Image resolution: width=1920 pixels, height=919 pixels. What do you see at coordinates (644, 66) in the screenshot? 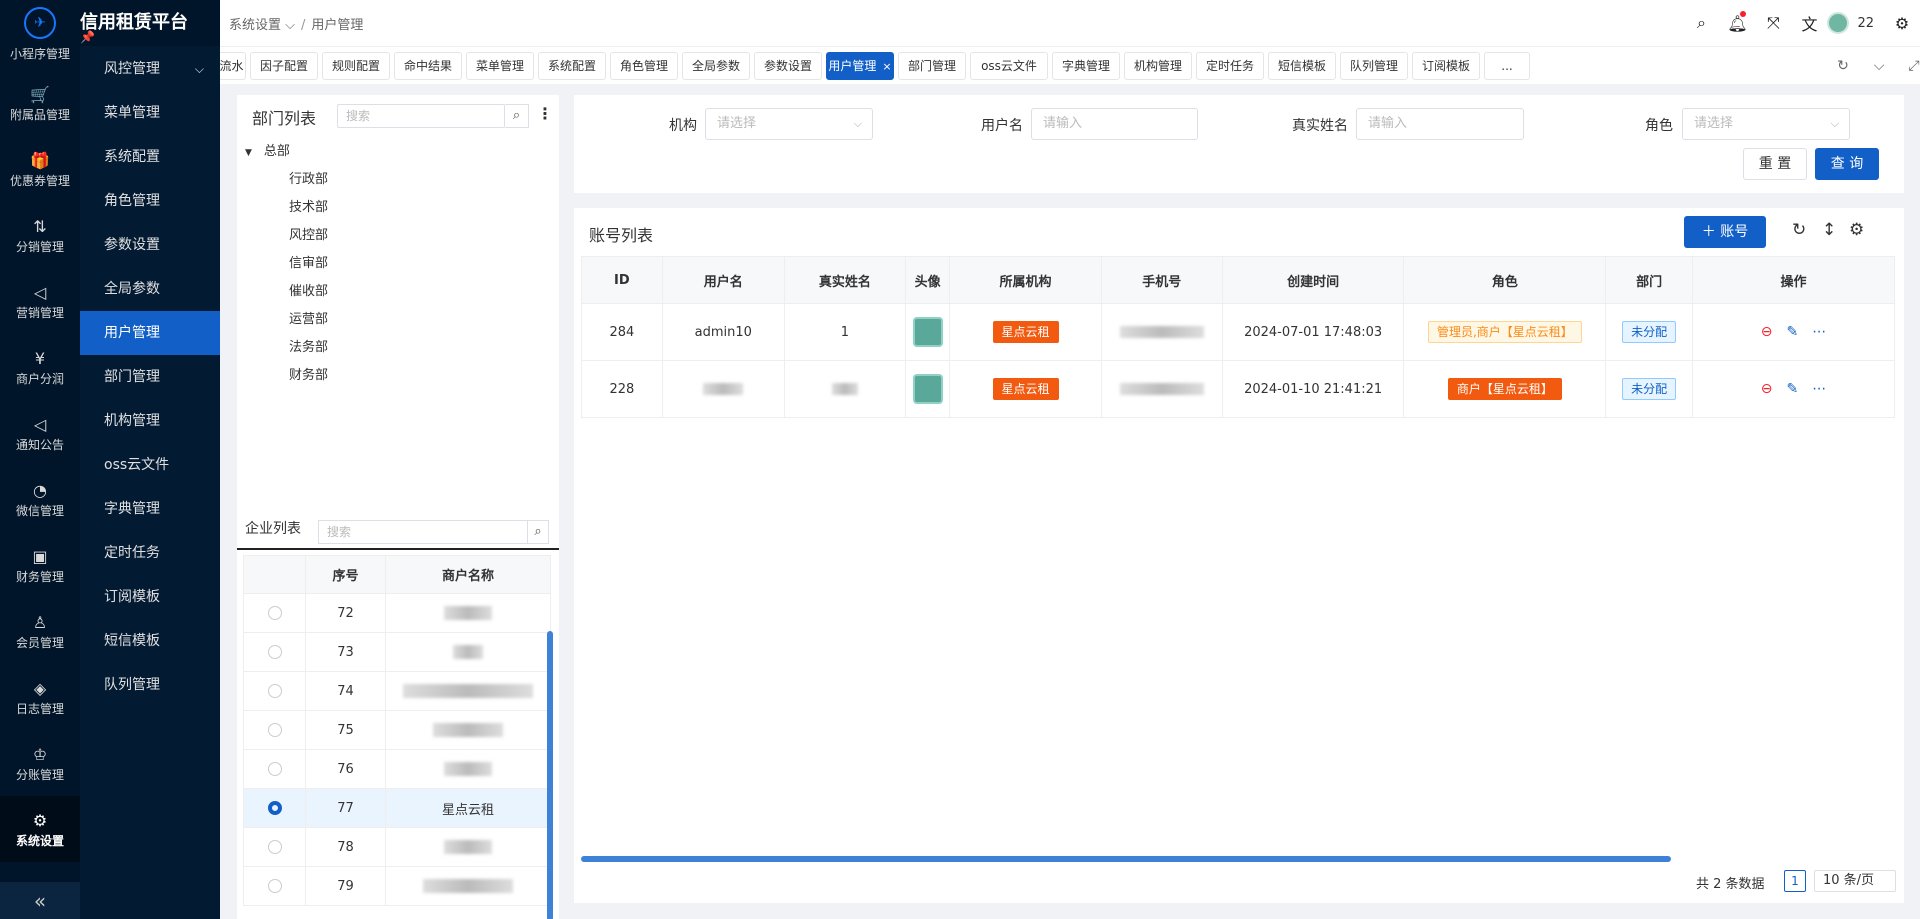
I see `tab: 角色管理` at bounding box center [644, 66].